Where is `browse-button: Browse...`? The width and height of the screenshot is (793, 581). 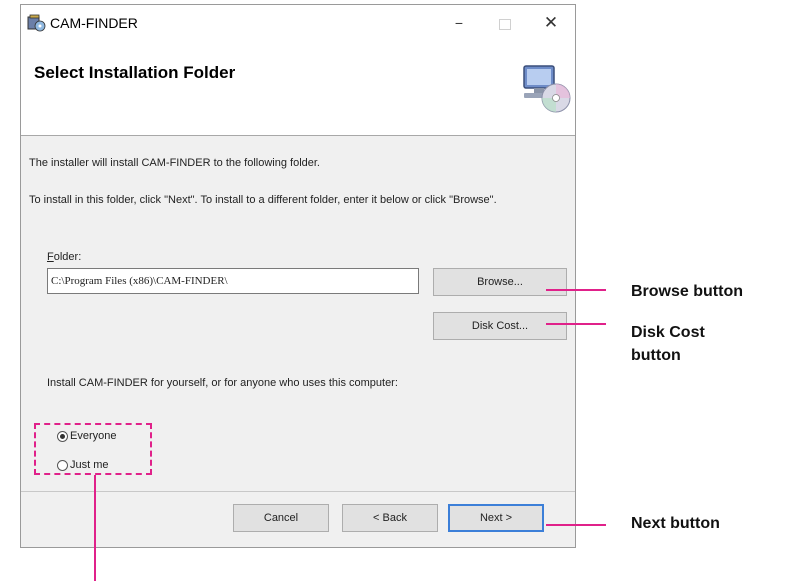
browse-button: Browse... is located at coordinates (500, 282).